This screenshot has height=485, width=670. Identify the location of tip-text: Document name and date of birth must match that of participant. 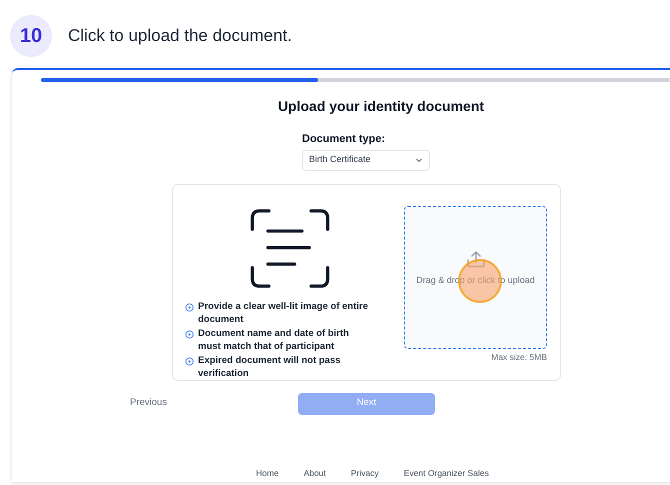
(274, 339).